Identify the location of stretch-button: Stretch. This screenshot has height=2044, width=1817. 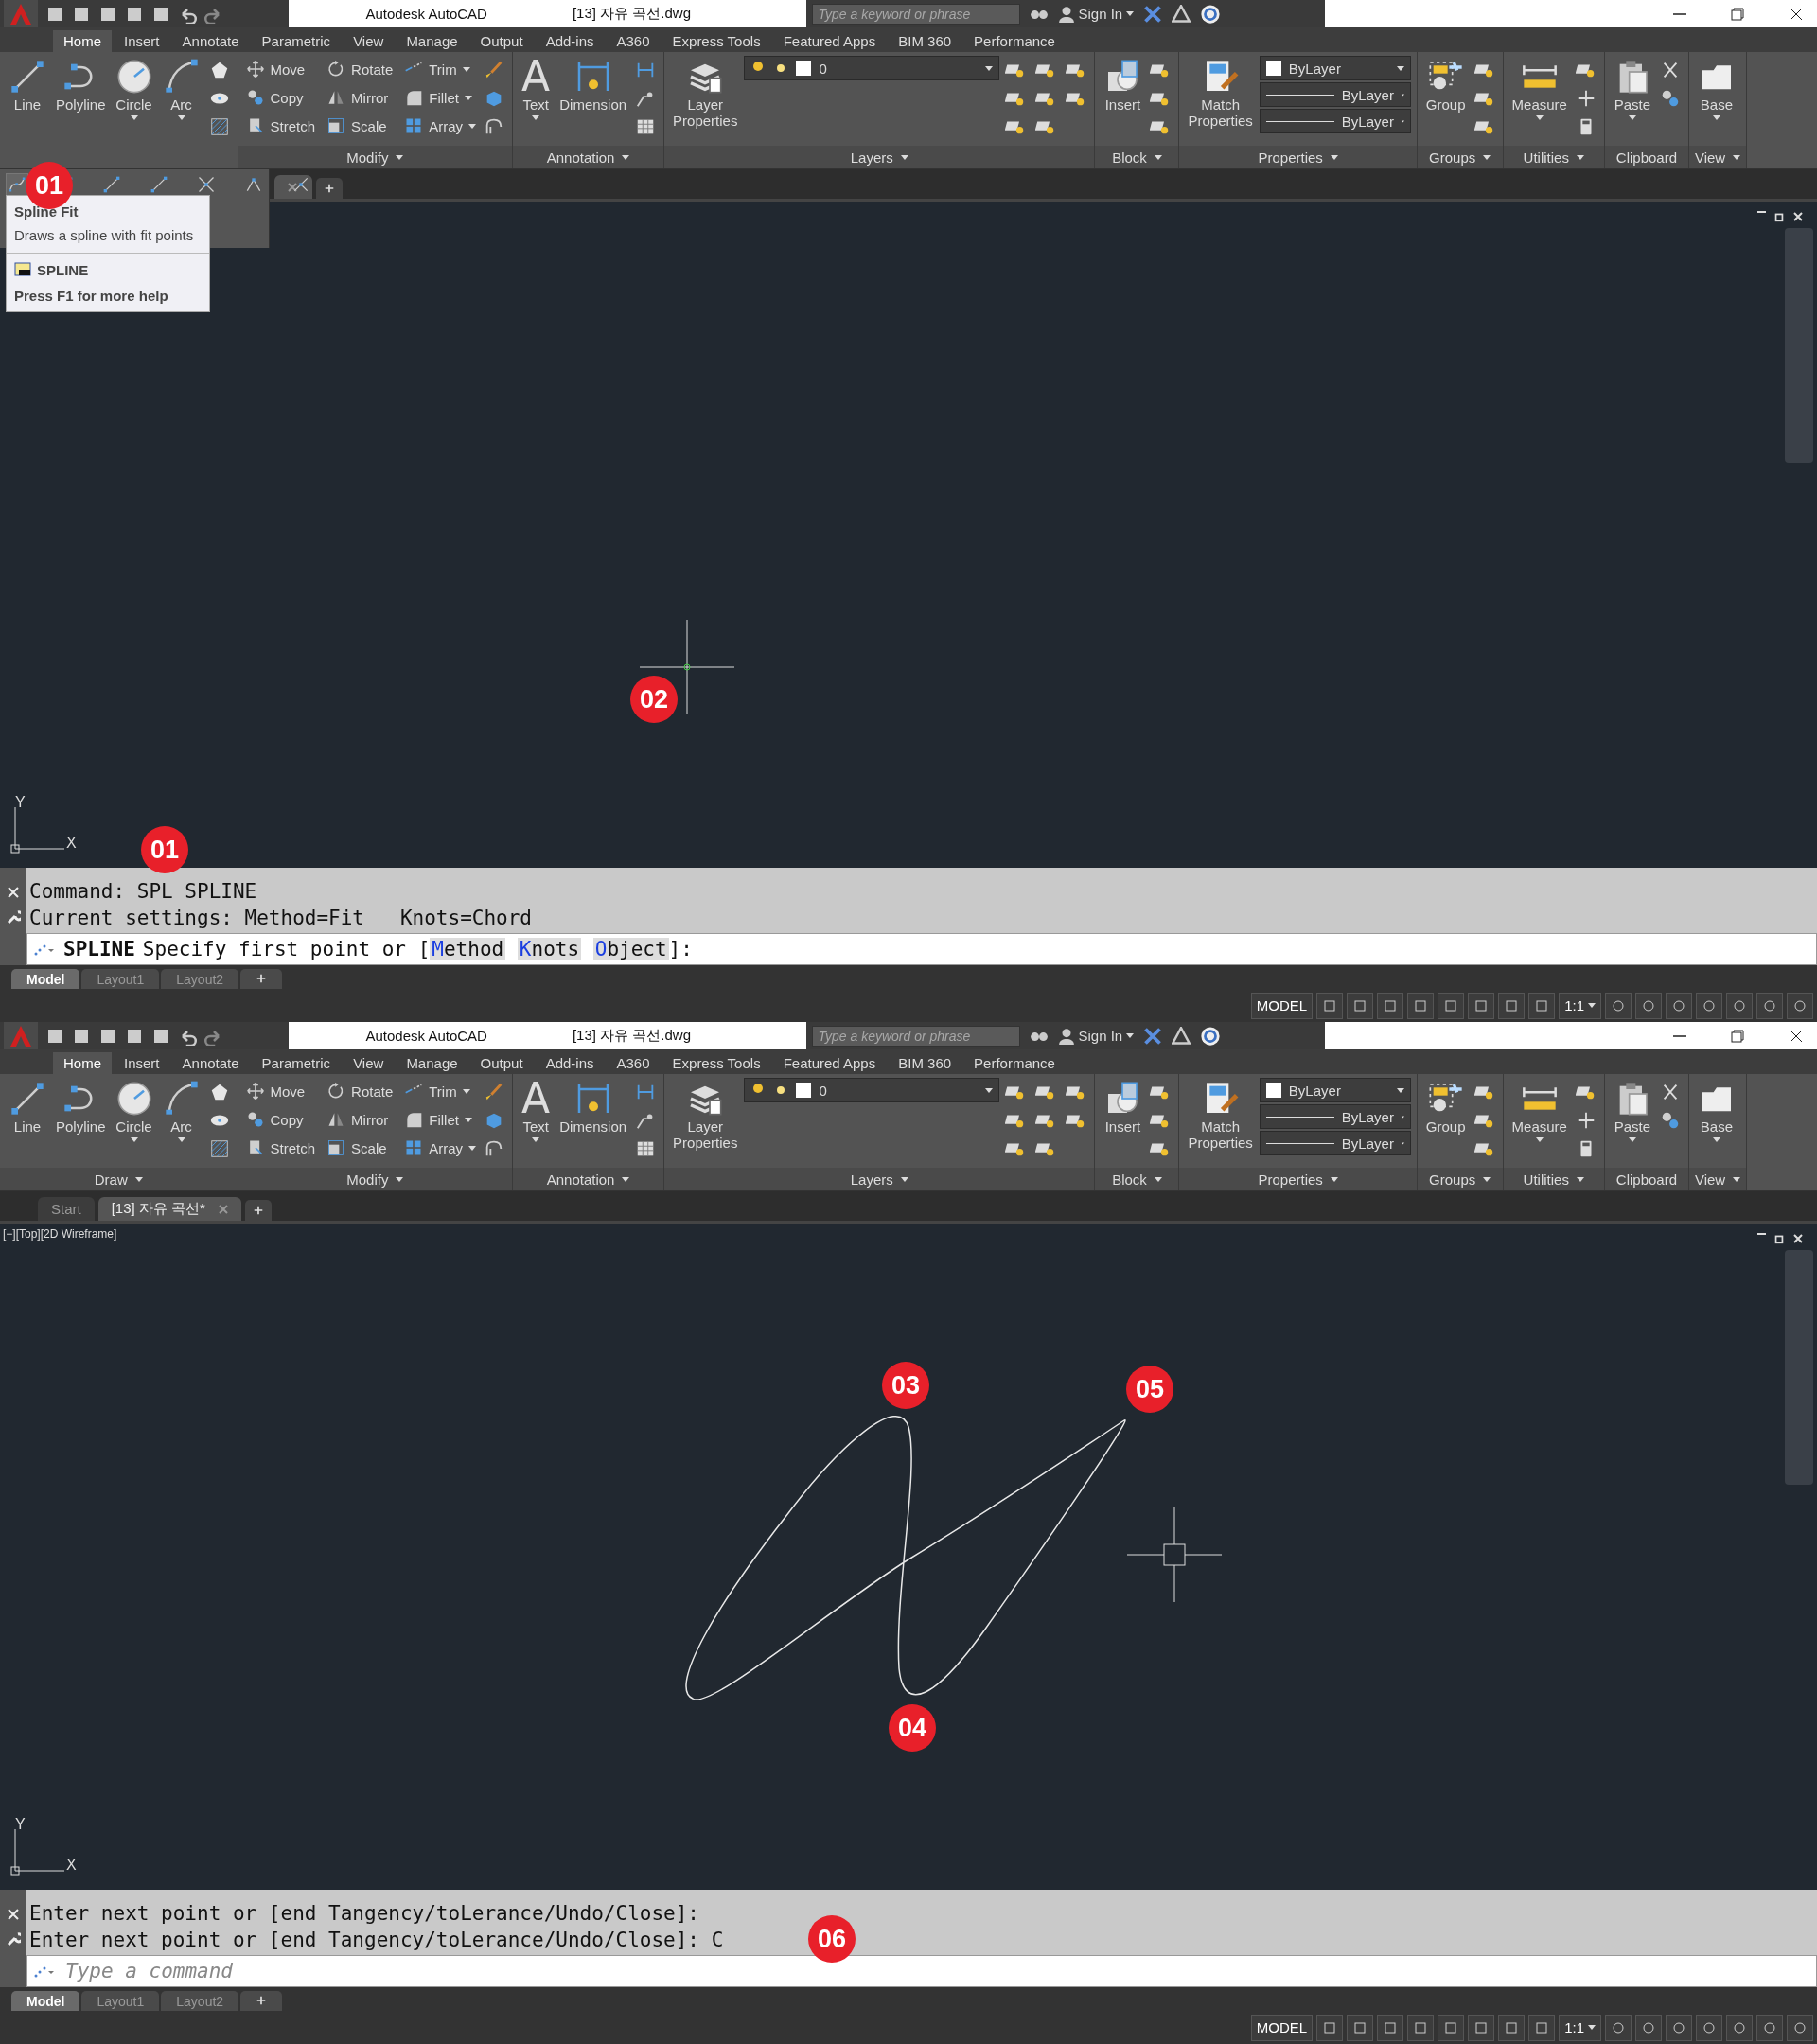
(280, 1148).